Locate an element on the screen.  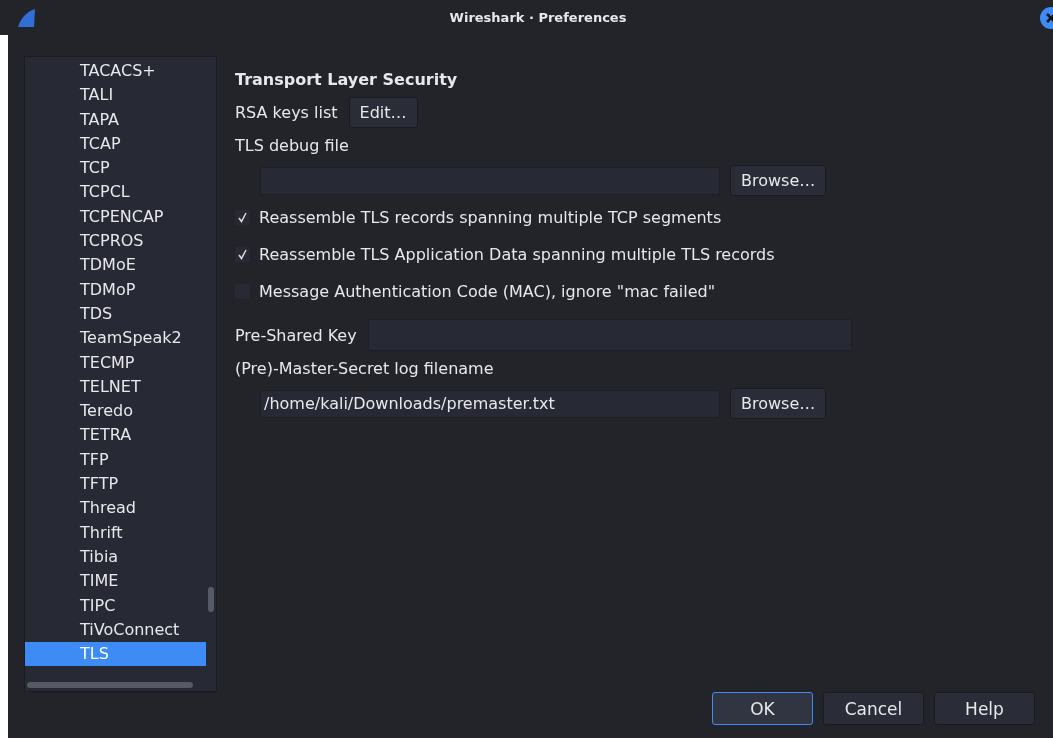
protocol-item: TIME is located at coordinates (115, 581).